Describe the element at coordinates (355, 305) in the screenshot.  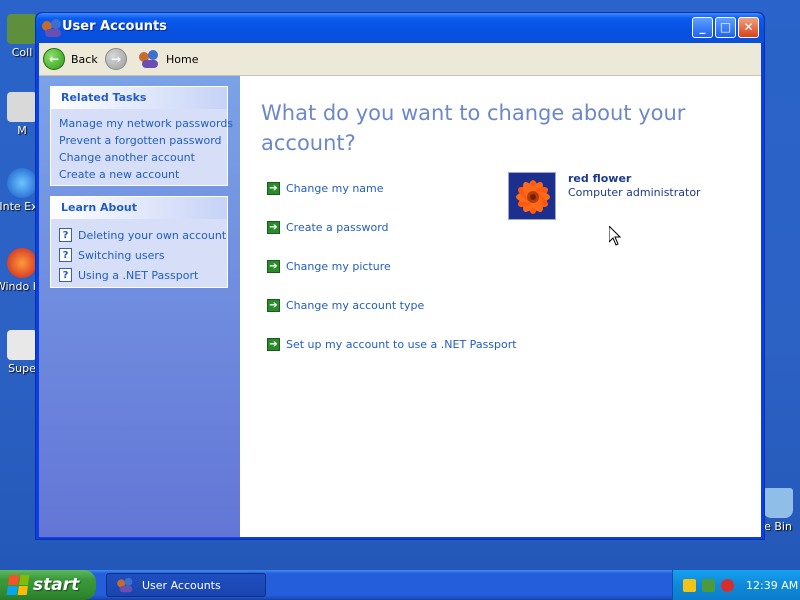
I see `option-label: Change my account type` at that location.